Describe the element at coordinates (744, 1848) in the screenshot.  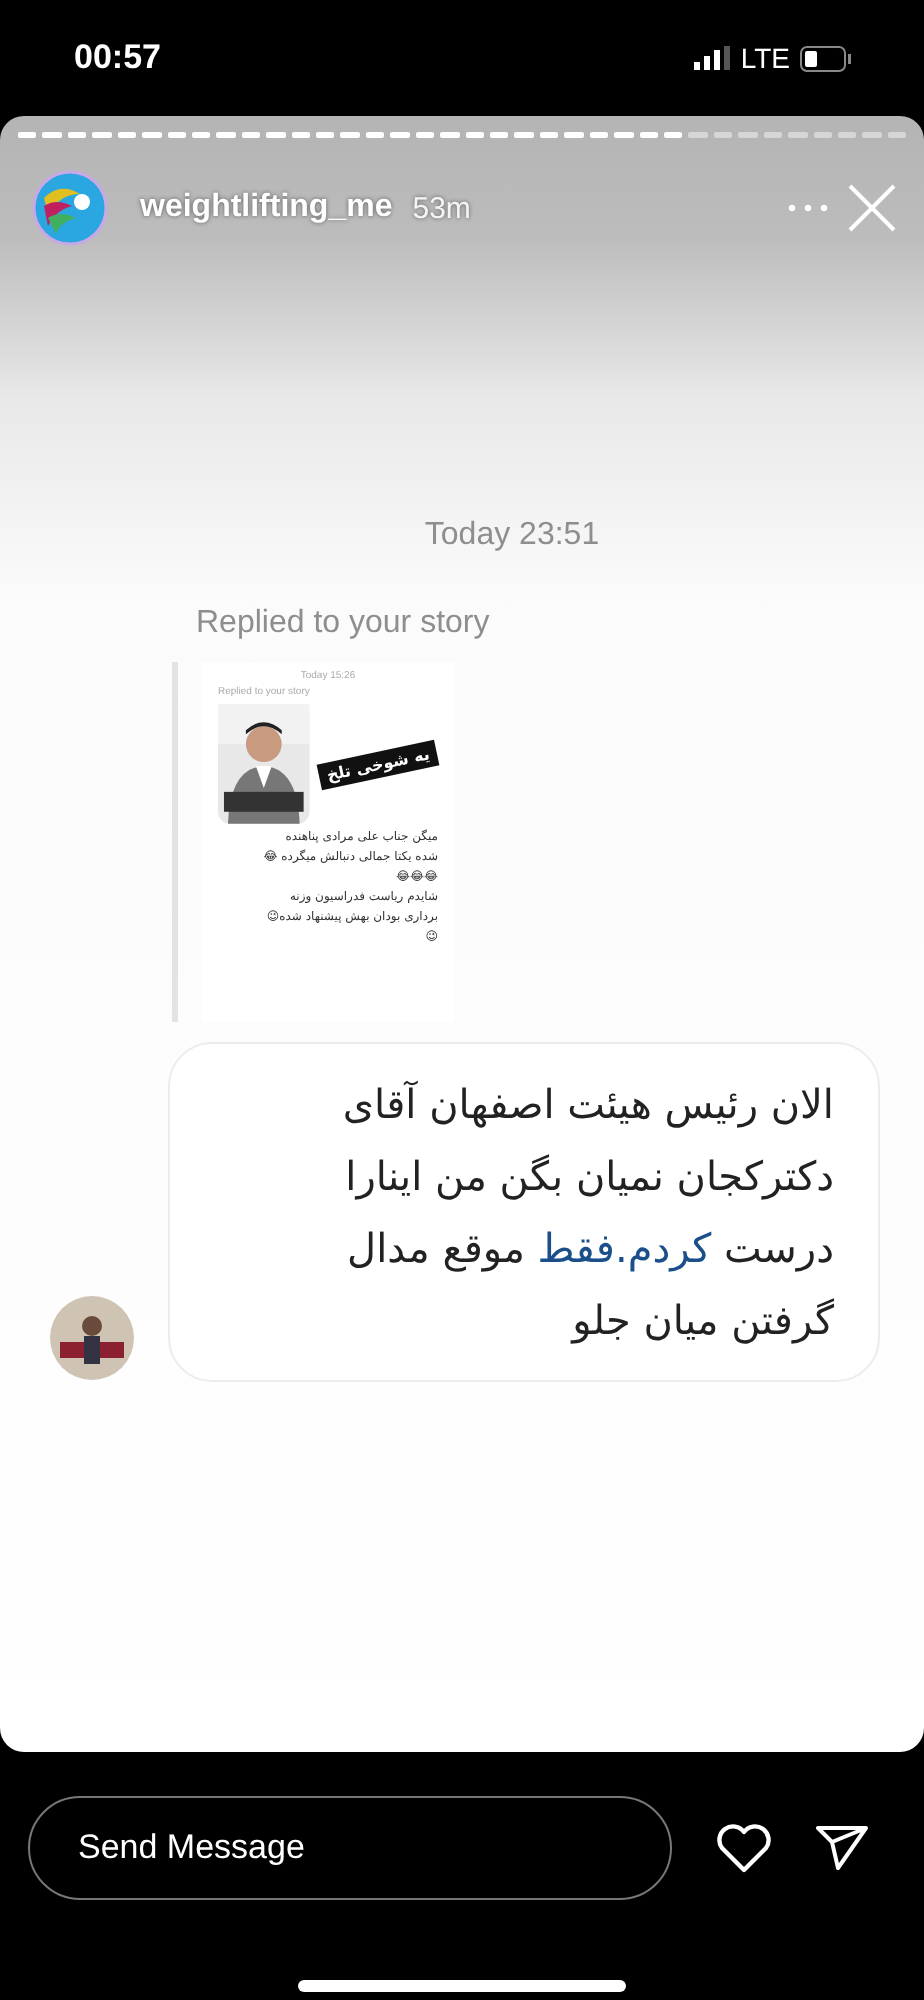
I see `heart-icon` at that location.